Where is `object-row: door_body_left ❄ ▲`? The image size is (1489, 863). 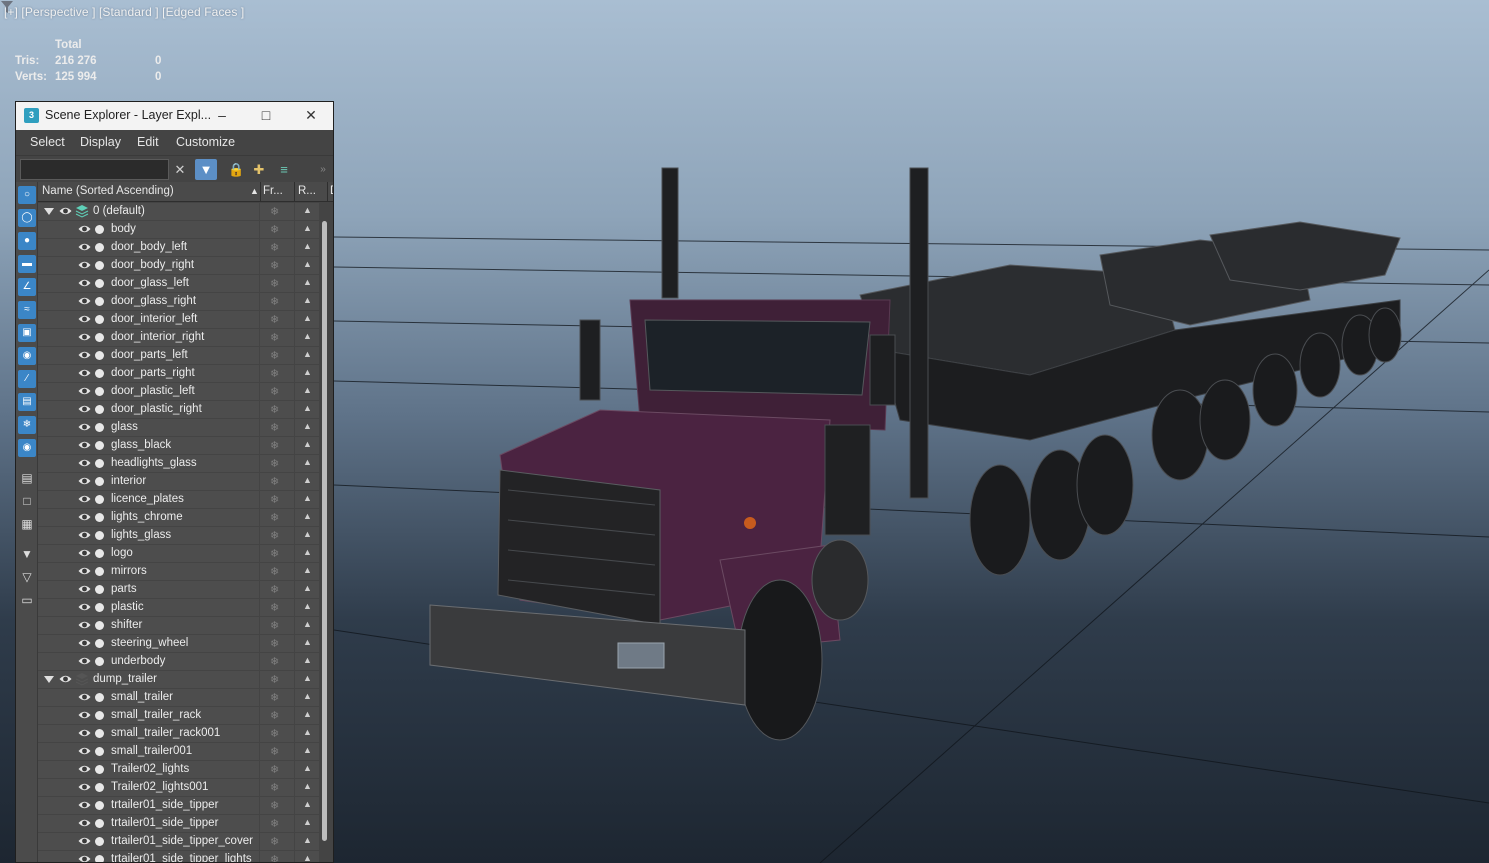
object-row: door_body_left ❄ ▲ is located at coordinates (185, 248).